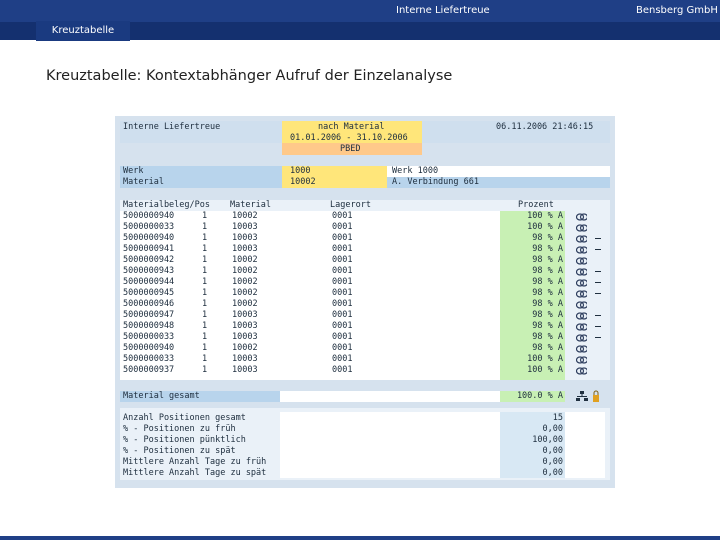 The height and width of the screenshot is (540, 720). What do you see at coordinates (360, 11) in the screenshot?
I see `top-bar: Interne Liefertreue Bensberg GmbH` at bounding box center [360, 11].